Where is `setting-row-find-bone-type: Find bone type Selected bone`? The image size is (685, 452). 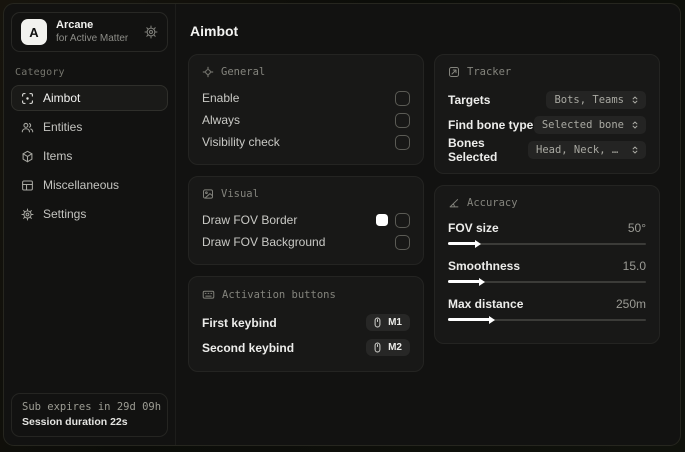
setting-row-find-bone-type: Find bone type Selected bone is located at coordinates (547, 124).